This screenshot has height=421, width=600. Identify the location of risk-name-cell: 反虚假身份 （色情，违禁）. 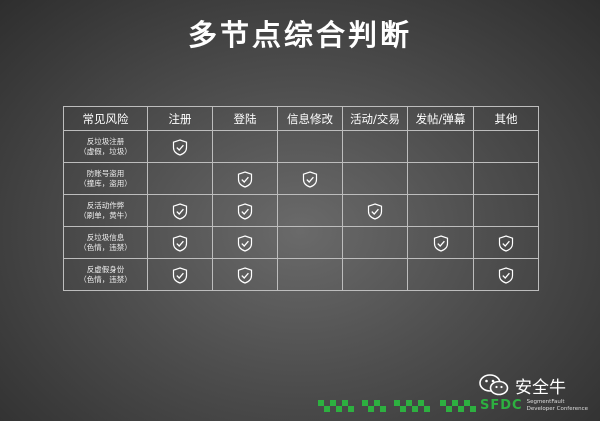
(105, 274).